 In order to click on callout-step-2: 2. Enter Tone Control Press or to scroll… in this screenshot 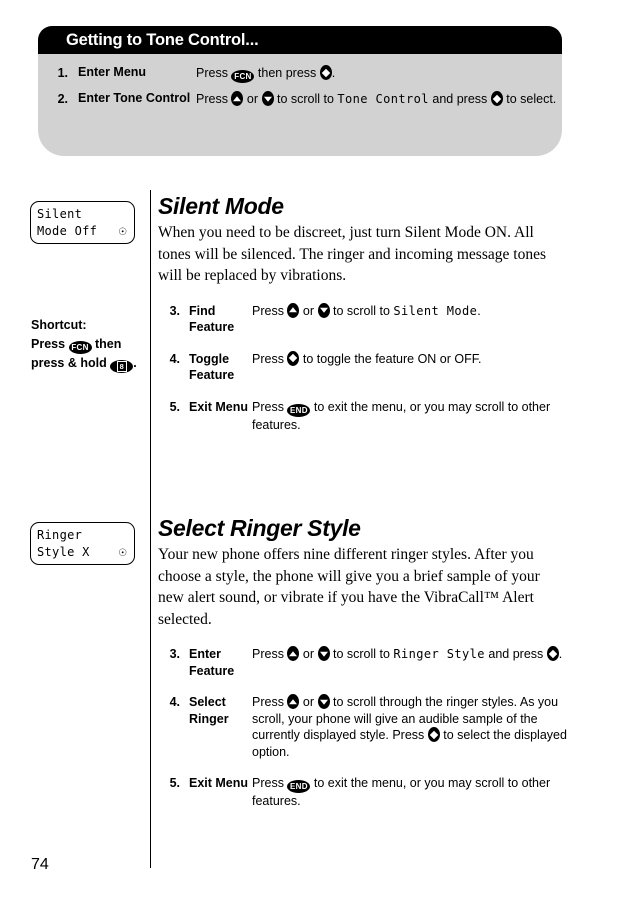, I will do `click(300, 99)`.